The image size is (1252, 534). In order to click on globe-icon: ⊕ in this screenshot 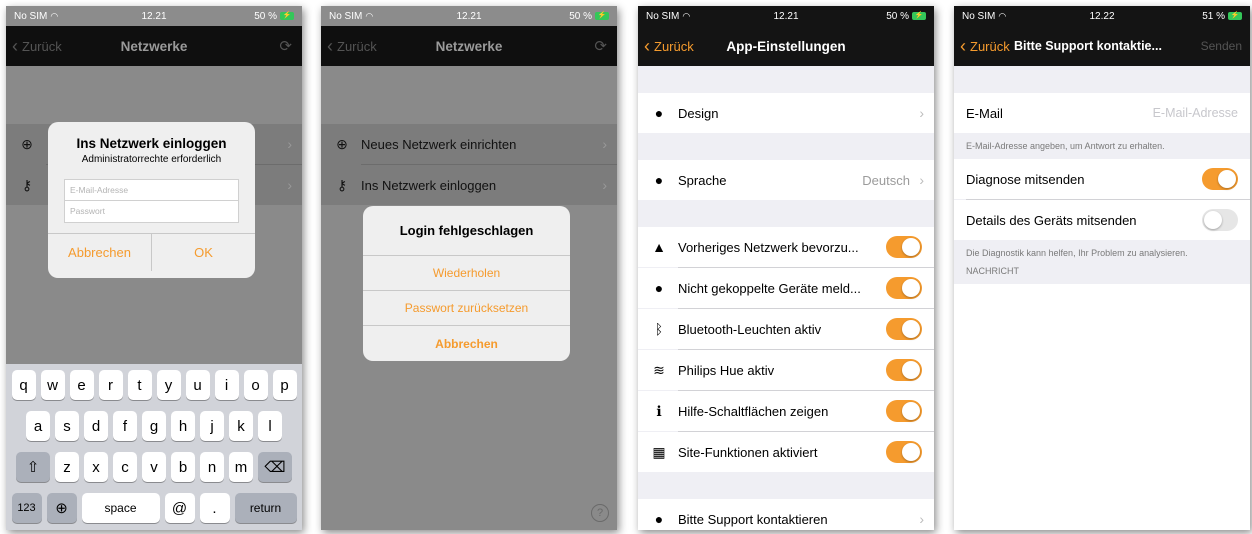, I will do `click(61, 508)`.